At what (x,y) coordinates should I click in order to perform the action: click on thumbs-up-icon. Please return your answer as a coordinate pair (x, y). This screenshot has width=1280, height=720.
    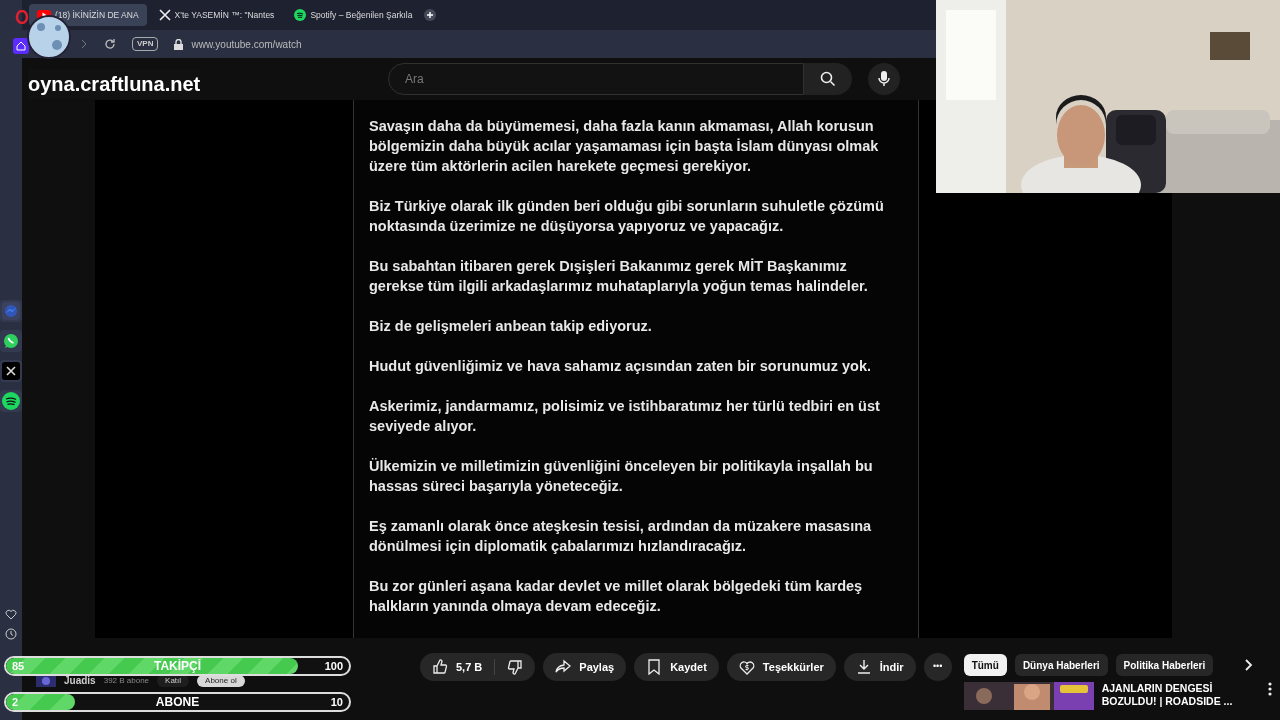
    Looking at the image, I should click on (440, 667).